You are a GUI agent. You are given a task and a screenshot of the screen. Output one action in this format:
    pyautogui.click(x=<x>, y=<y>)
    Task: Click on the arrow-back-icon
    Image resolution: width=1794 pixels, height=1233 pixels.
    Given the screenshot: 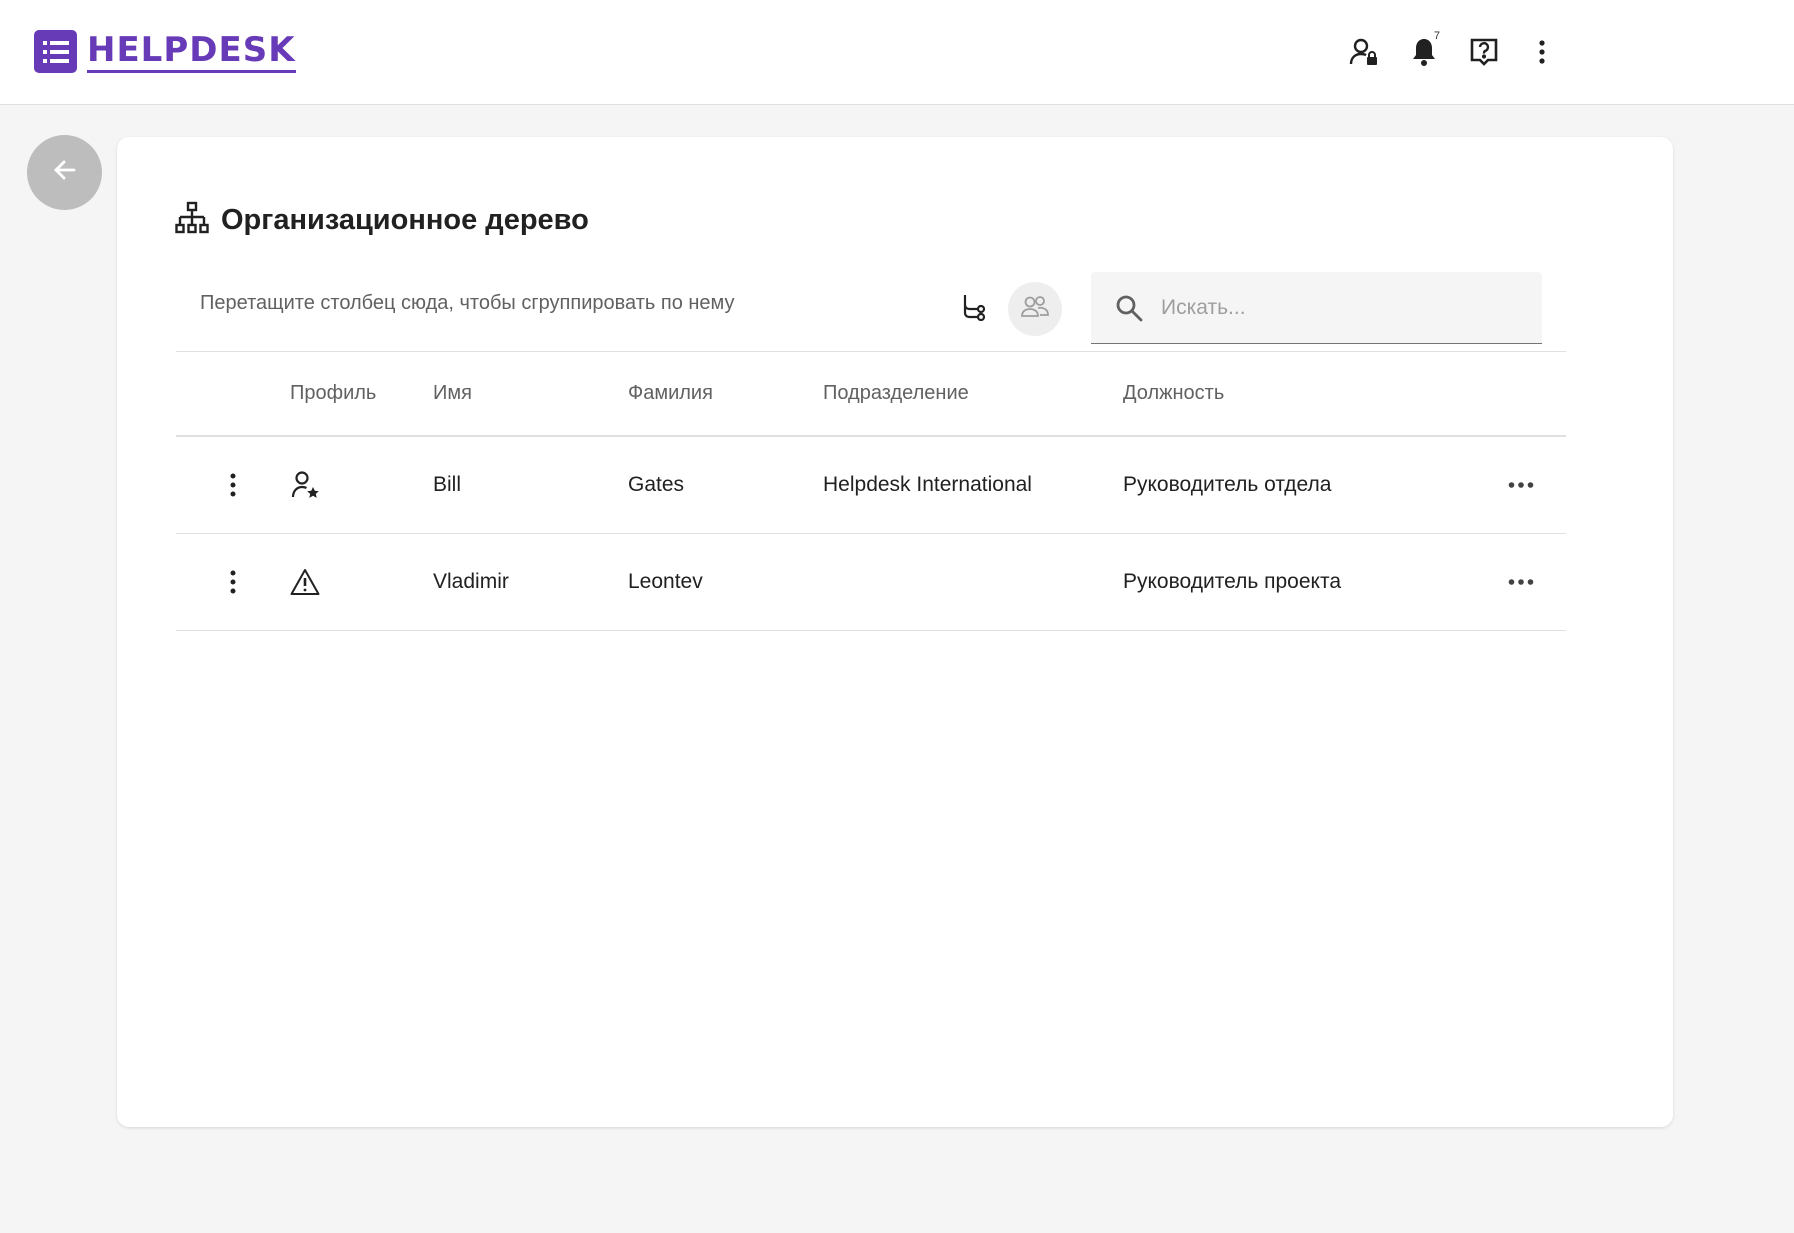 What is the action you would take?
    pyautogui.click(x=65, y=172)
    